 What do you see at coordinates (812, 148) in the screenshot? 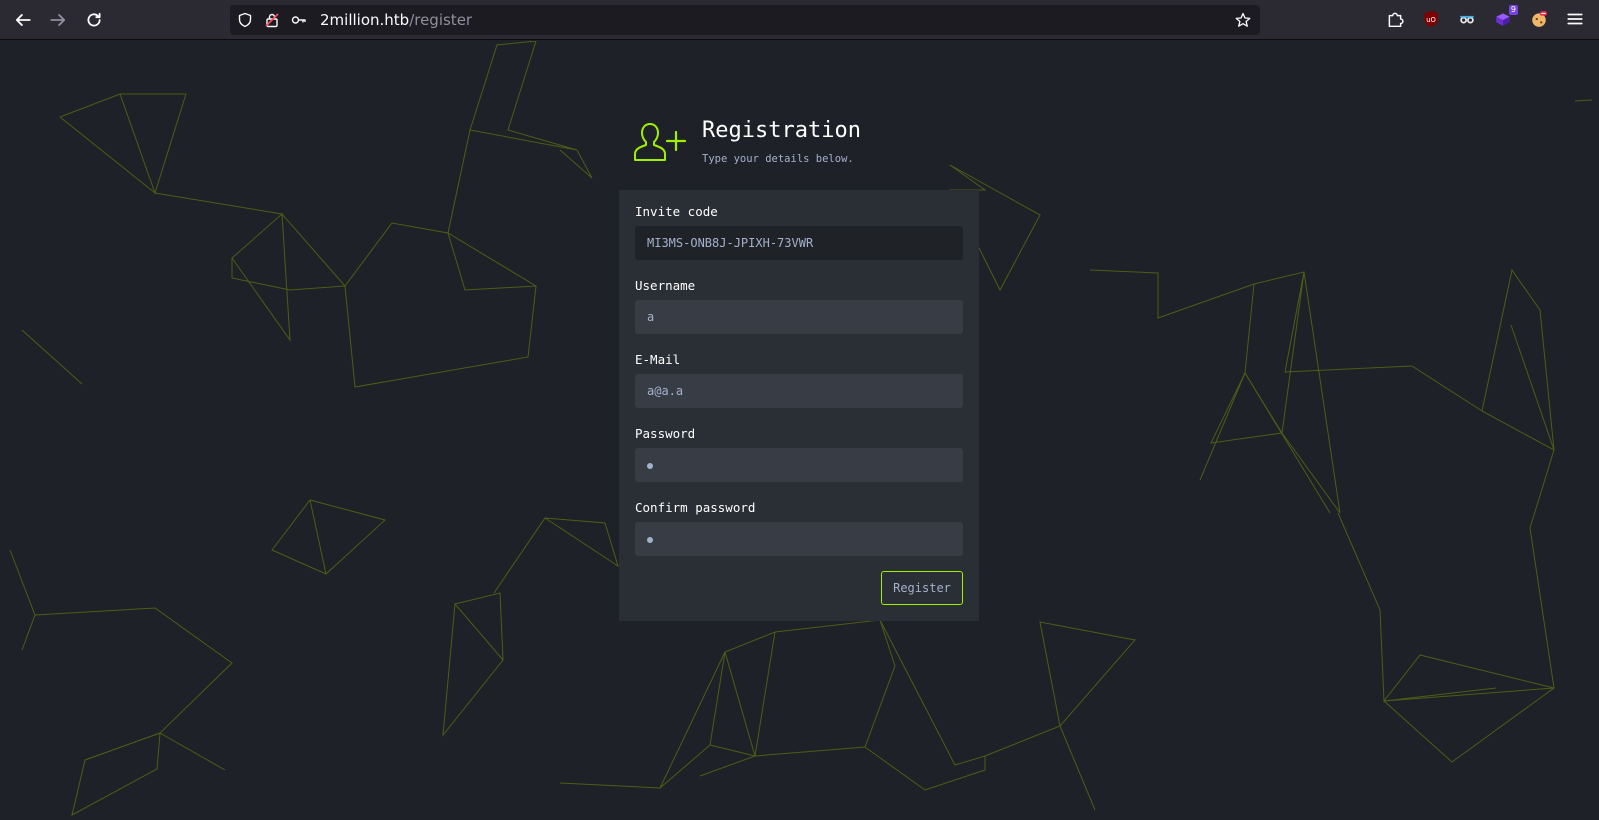
I see `registration-header: Registration Type your details below.` at bounding box center [812, 148].